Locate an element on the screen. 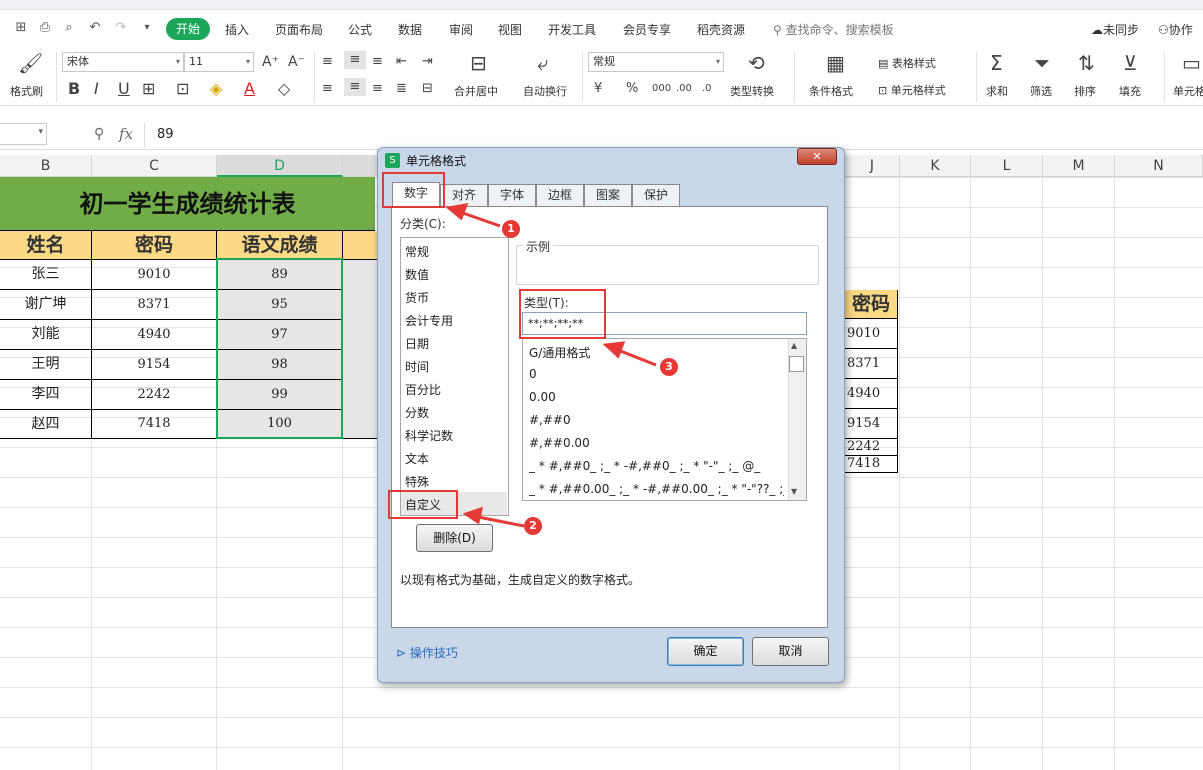  annotation-badge-3: 3 is located at coordinates (669, 367).